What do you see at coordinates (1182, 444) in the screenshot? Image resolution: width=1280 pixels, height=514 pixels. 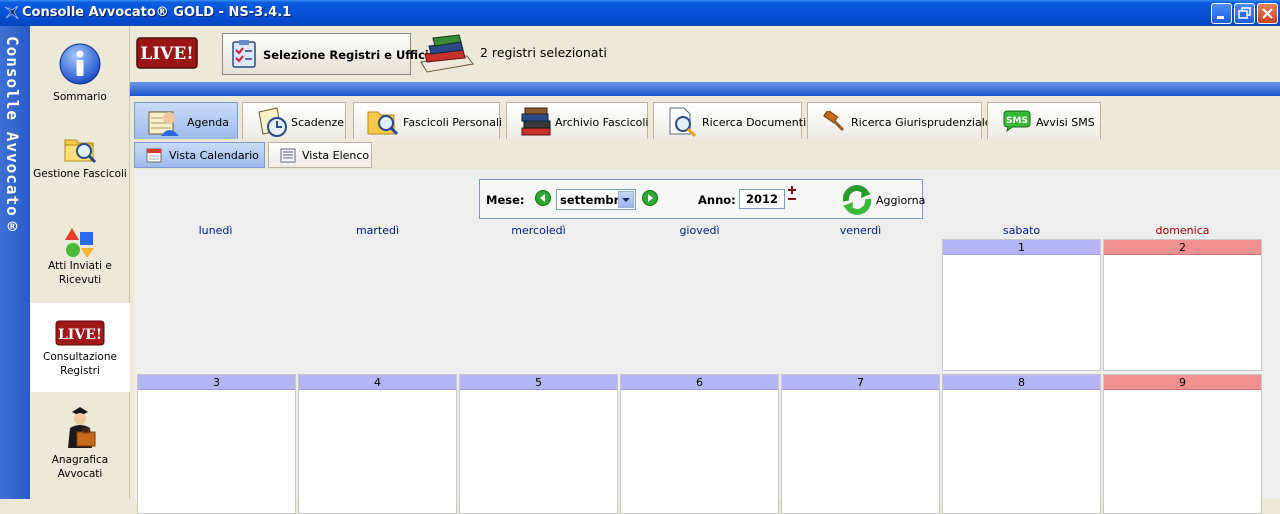 I see `calendar-day-cell: 9` at bounding box center [1182, 444].